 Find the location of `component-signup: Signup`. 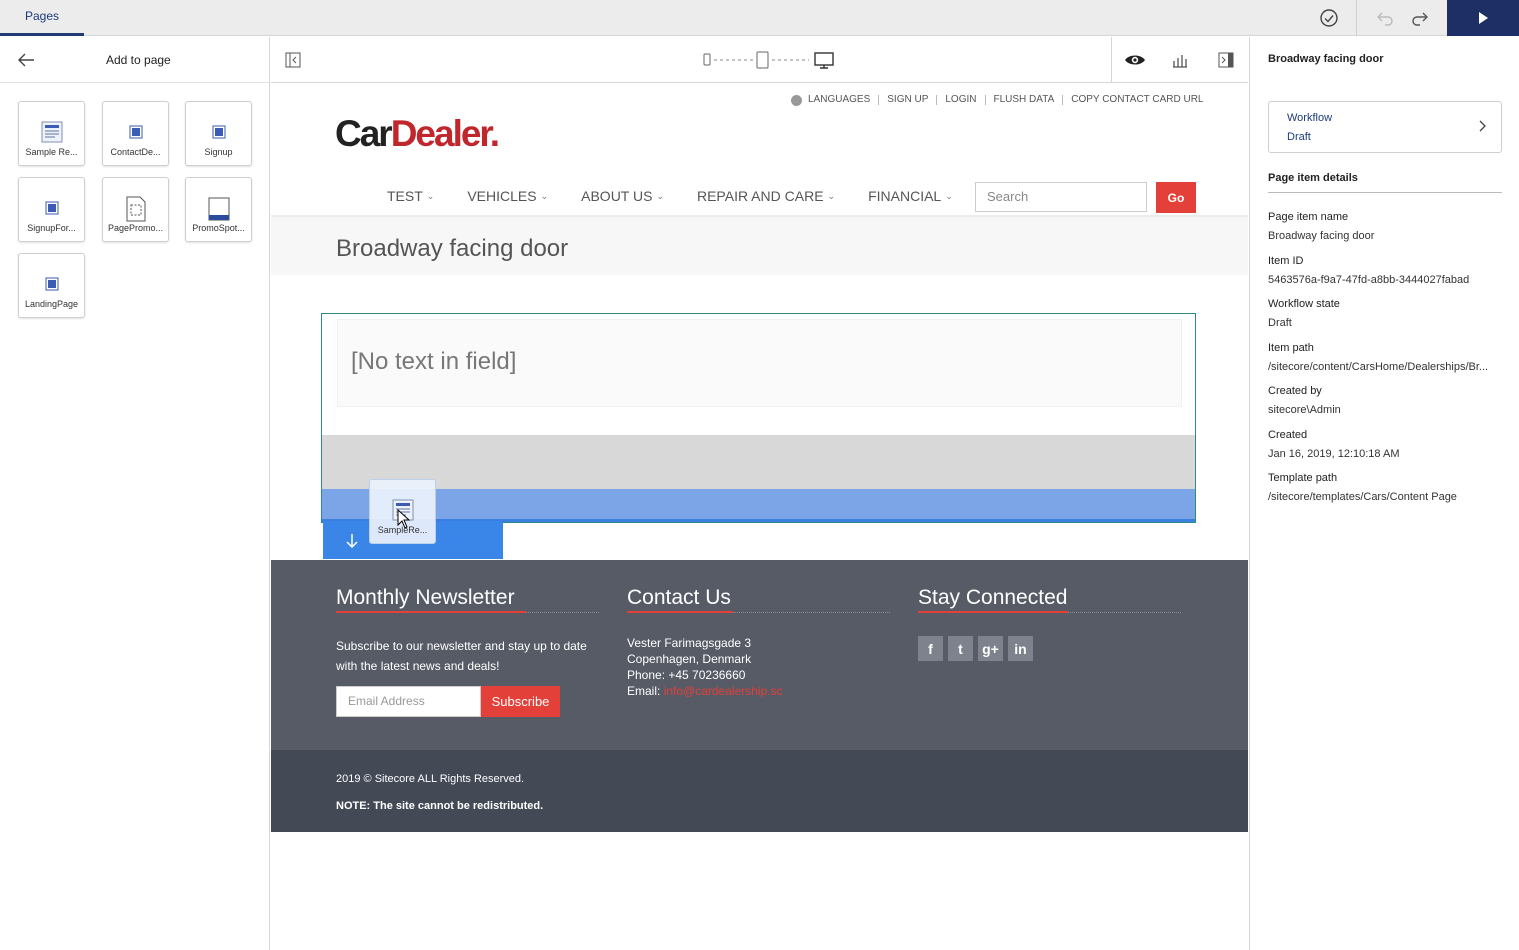

component-signup: Signup is located at coordinates (218, 133).